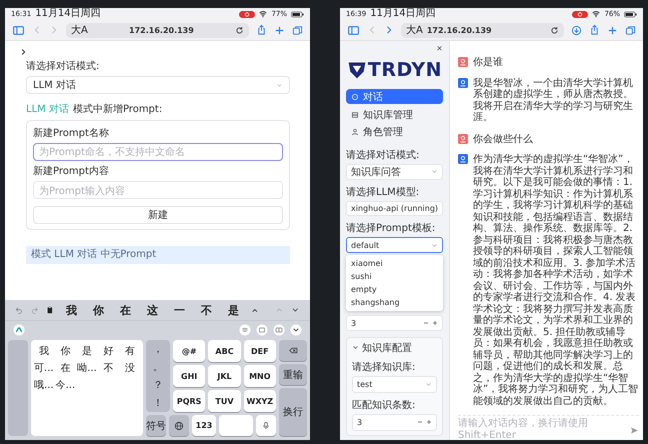 This screenshot has width=648, height=444. Describe the element at coordinates (394, 245) in the screenshot. I see `select-field: default` at that location.